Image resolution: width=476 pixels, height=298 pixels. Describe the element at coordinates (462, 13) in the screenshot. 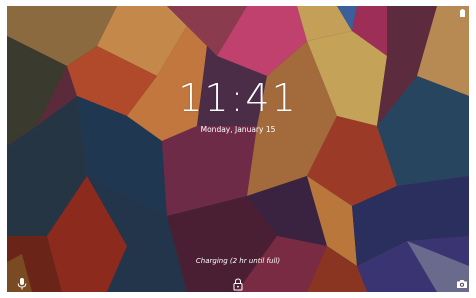

I see `battery-full-icon` at that location.